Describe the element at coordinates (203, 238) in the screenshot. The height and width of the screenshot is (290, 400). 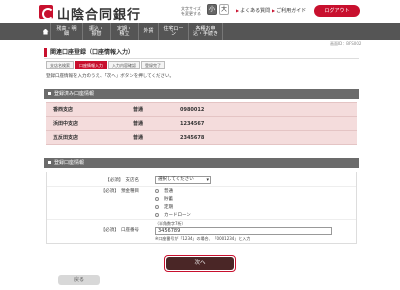
I see `account-note: ※口座番号が「1234」の場合、「0001234」と入力` at that location.